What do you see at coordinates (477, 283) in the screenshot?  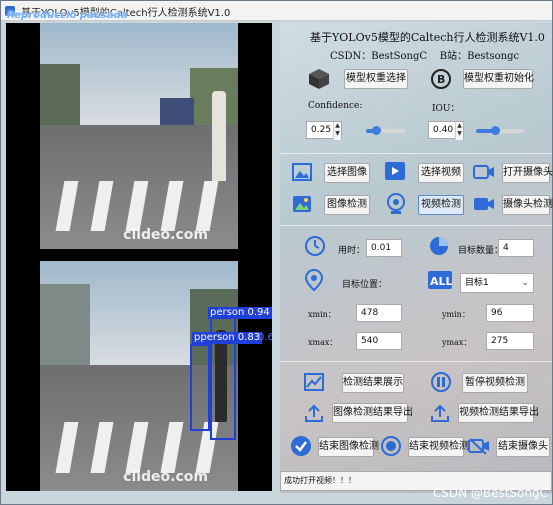 I see `target-select-value: 目标1` at bounding box center [477, 283].